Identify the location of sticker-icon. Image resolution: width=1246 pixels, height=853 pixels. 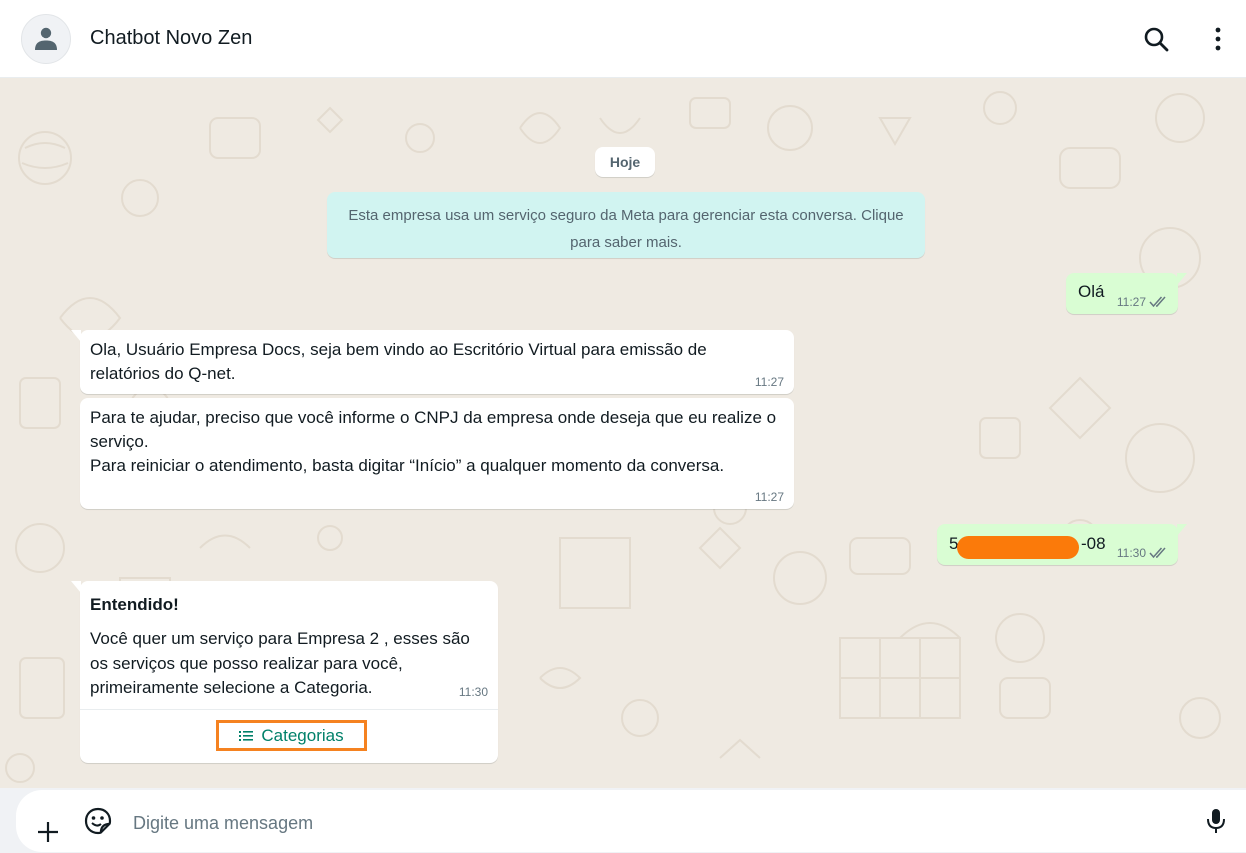
(98, 821).